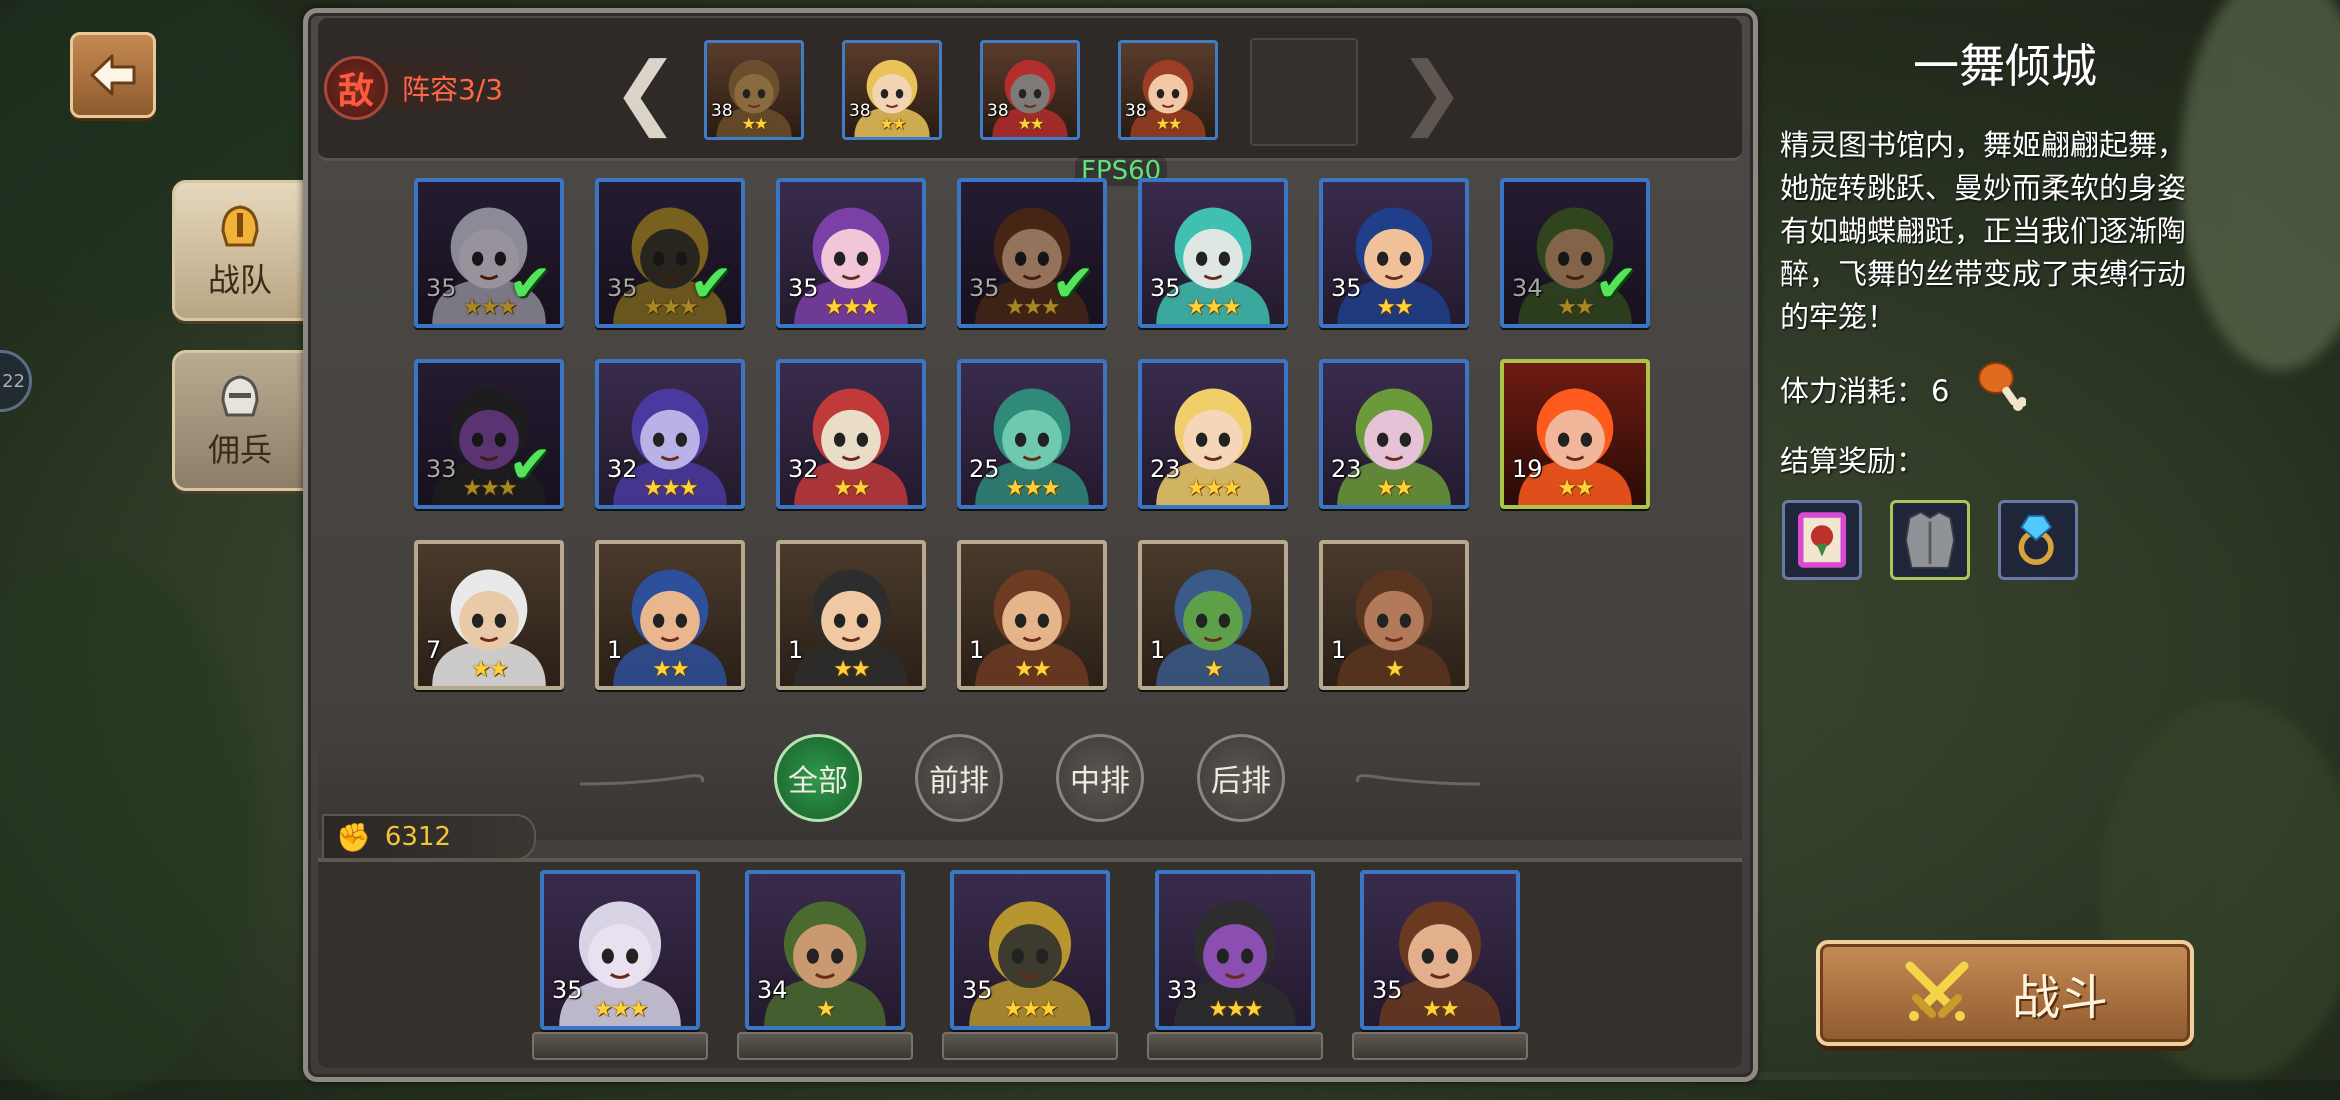 The image size is (2340, 1100). I want to click on filter-button: 后排, so click(1241, 778).